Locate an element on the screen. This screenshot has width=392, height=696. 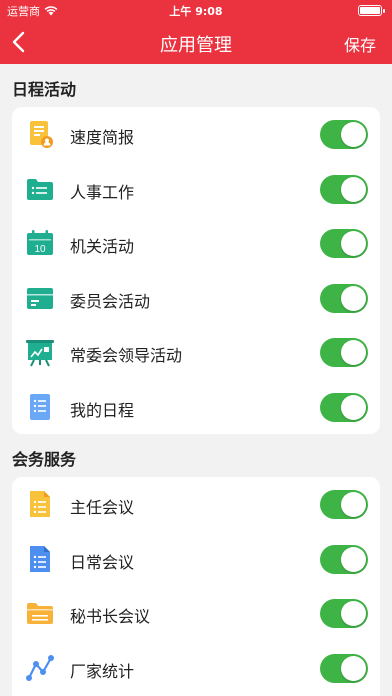
item-label: 常委会领导活动 is located at coordinates (126, 355).